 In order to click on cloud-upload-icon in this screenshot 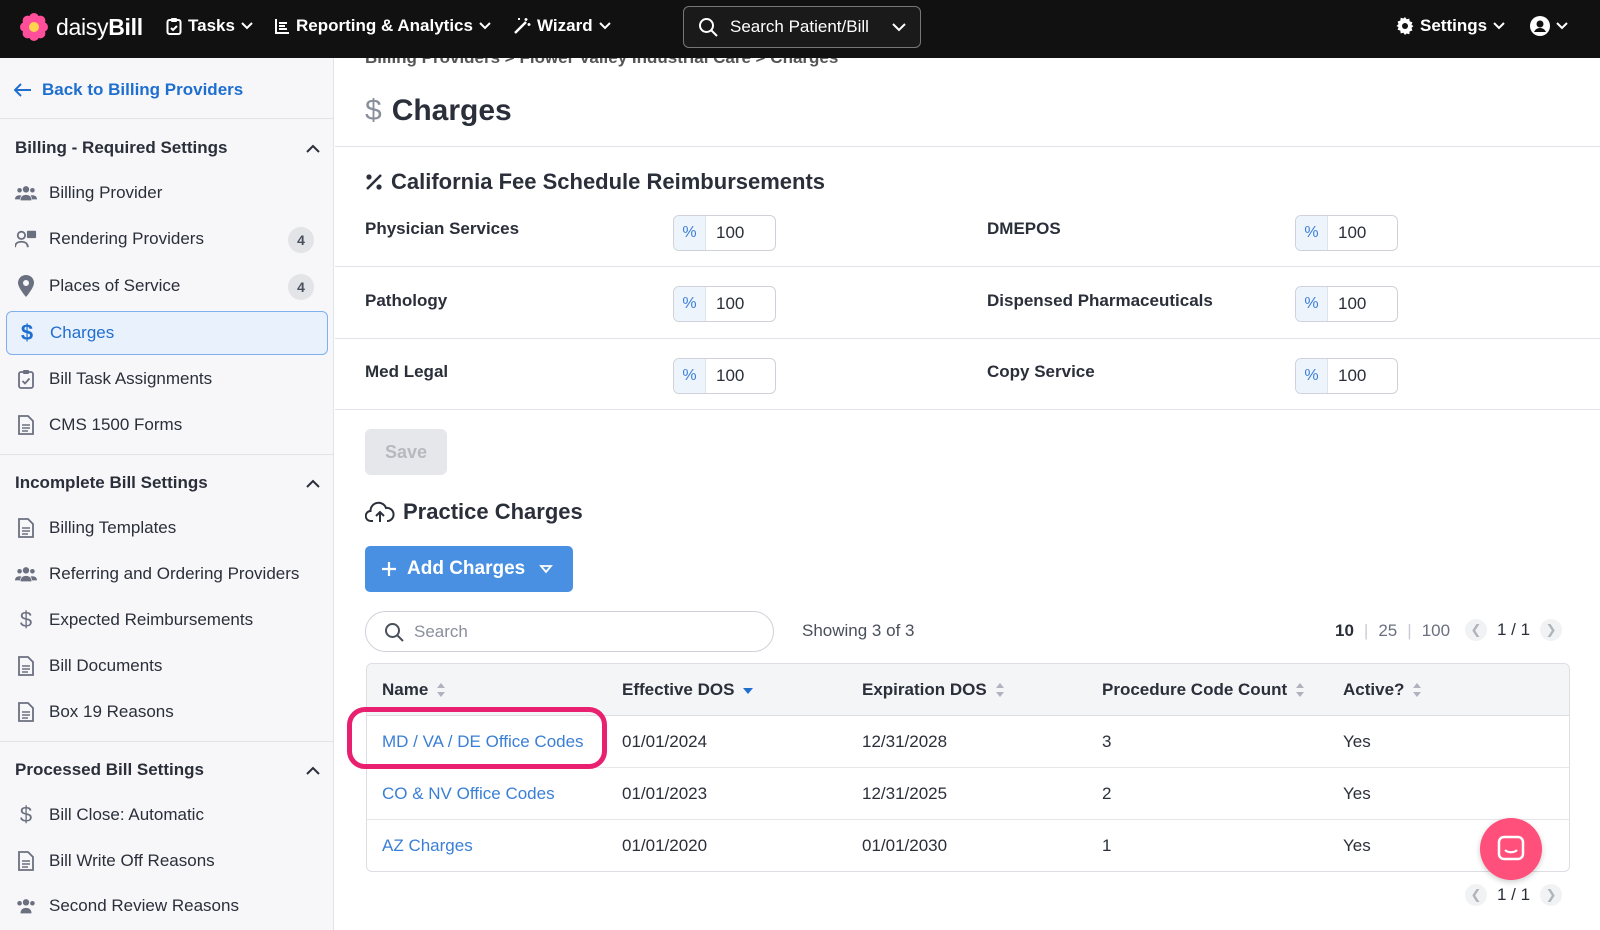, I will do `click(380, 511)`.